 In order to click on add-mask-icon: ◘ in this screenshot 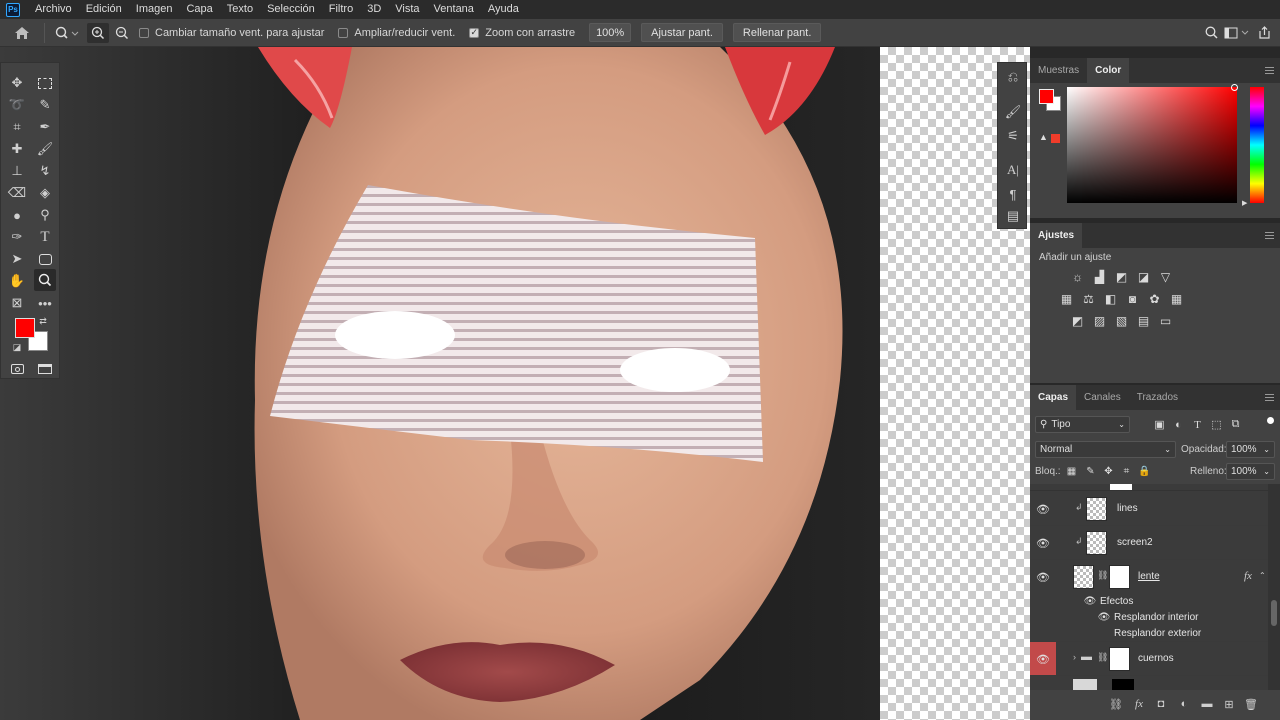, I will do `click(1161, 704)`.